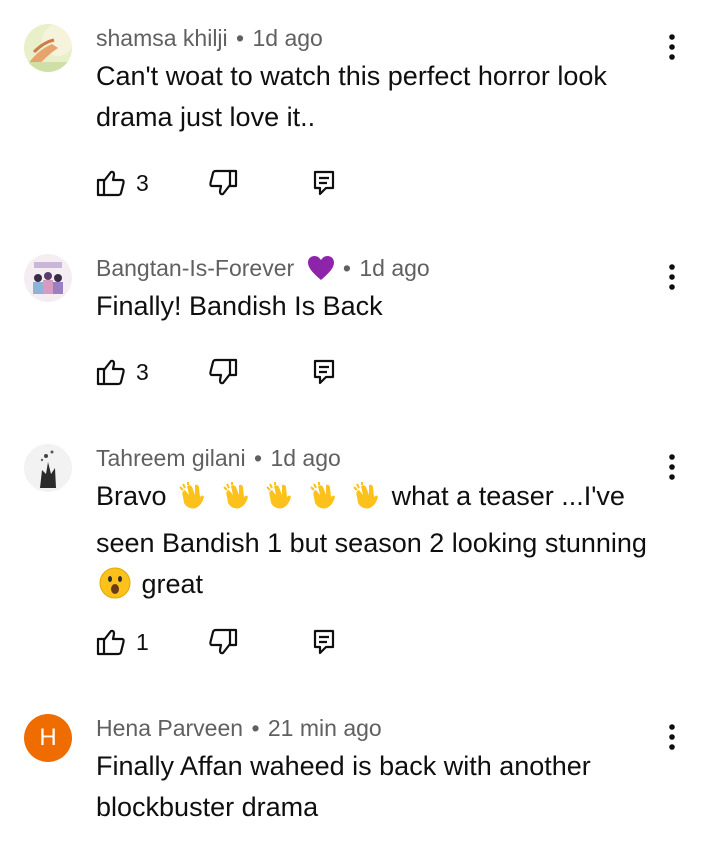  I want to click on comment-meta: Hena Parveen • 21 min ago, so click(239, 728).